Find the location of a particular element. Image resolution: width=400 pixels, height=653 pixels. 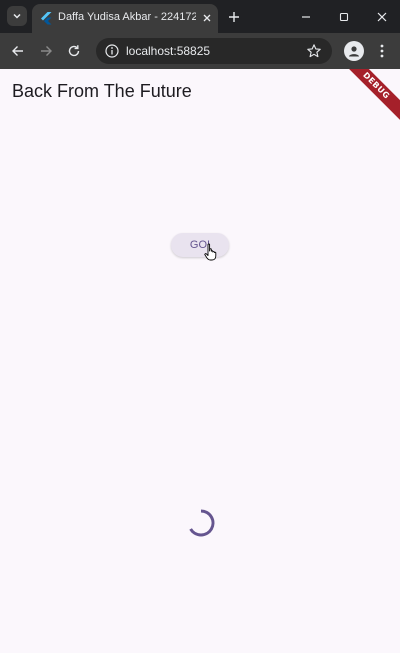

browser-menu-button is located at coordinates (382, 51).